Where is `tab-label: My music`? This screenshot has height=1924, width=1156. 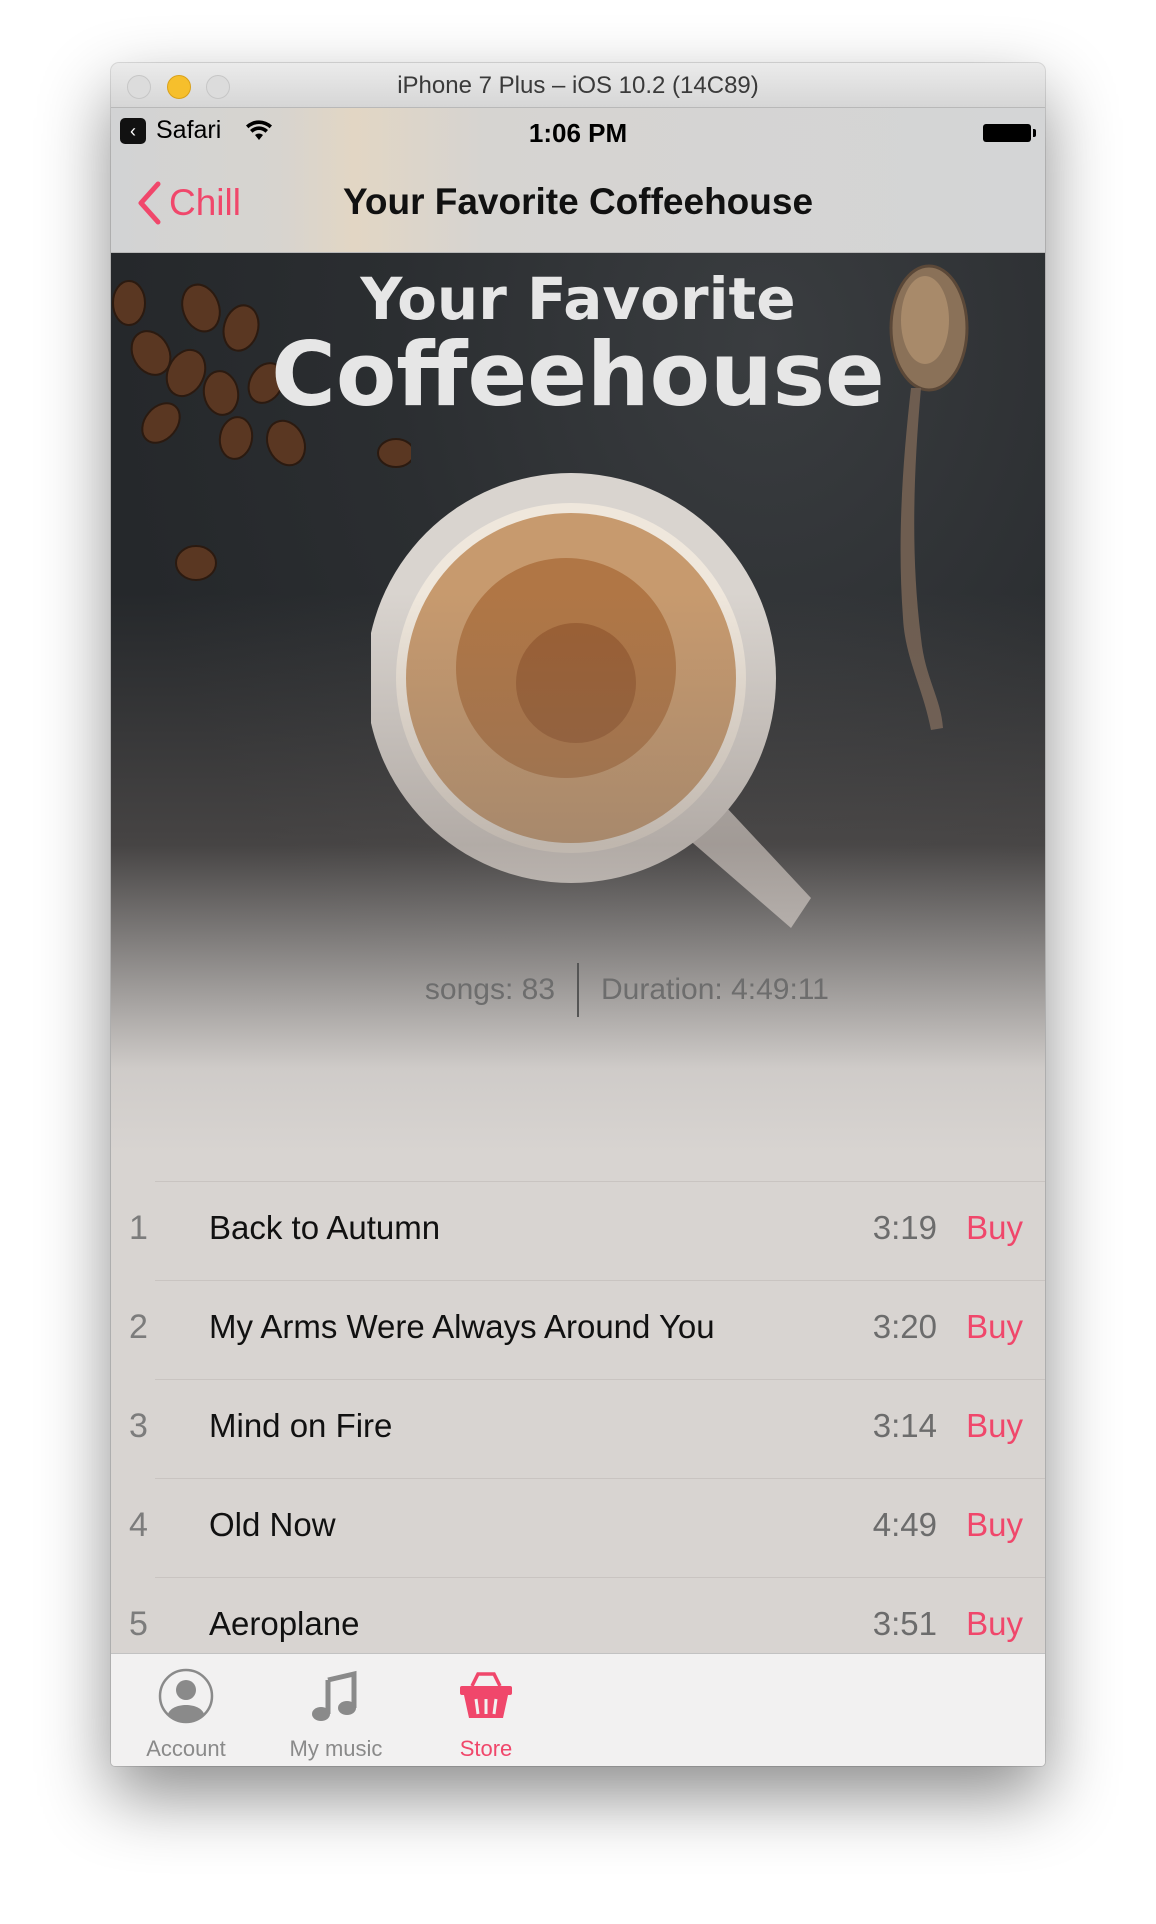 tab-label: My music is located at coordinates (336, 1748).